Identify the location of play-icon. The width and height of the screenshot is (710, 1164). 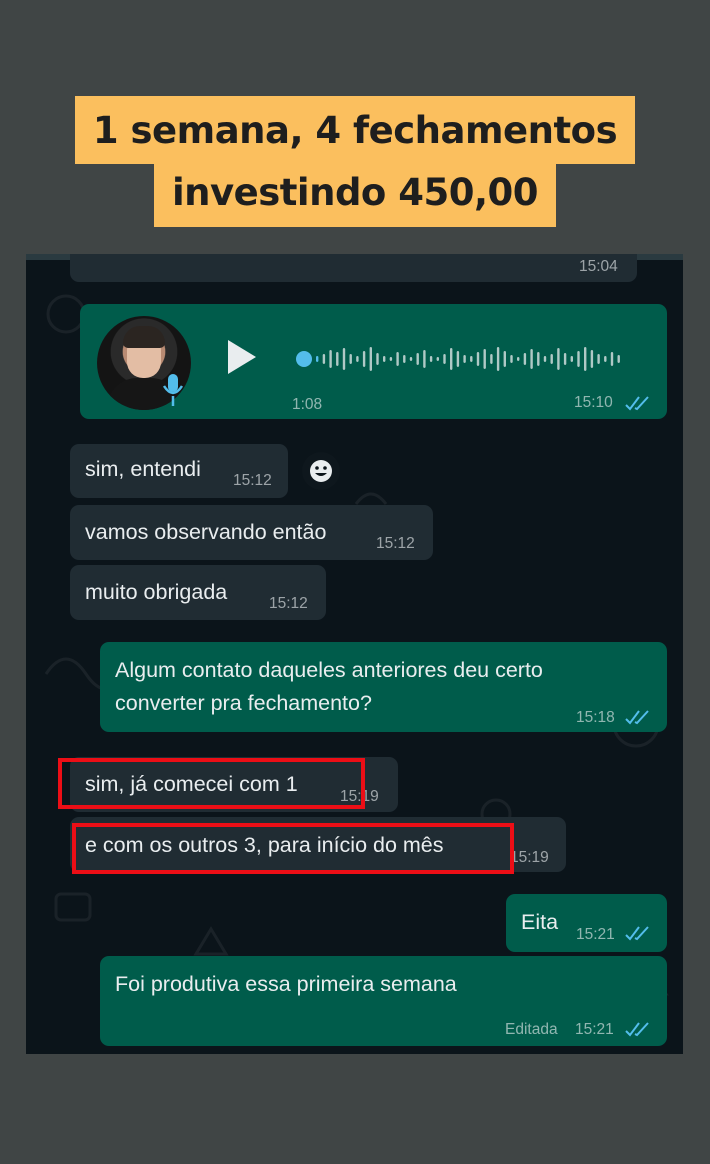
(242, 357).